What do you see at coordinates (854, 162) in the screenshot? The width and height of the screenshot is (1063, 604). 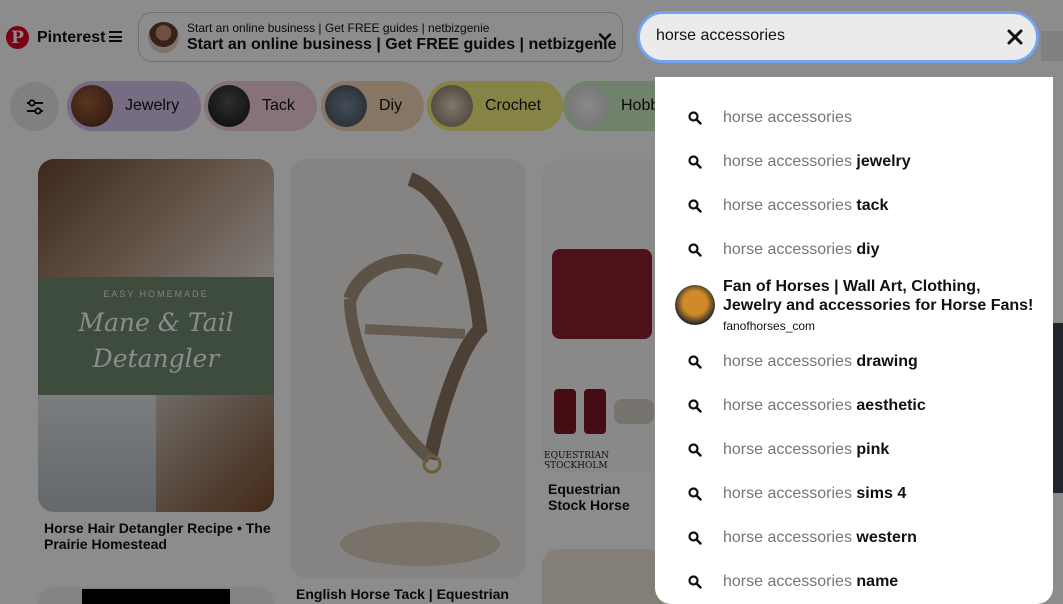 I see `suggestion-item: horse accessories jewelry` at bounding box center [854, 162].